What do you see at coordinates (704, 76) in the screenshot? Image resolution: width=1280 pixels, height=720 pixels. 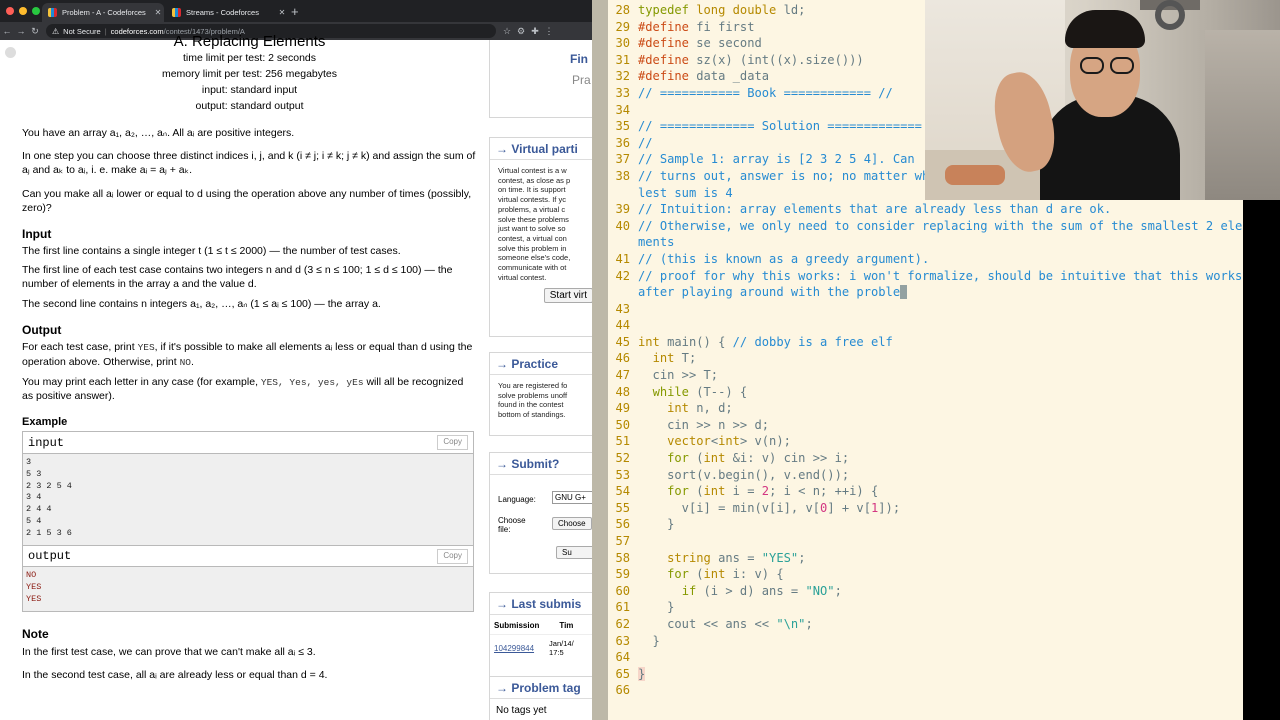 I see `line-code: #define data _data` at bounding box center [704, 76].